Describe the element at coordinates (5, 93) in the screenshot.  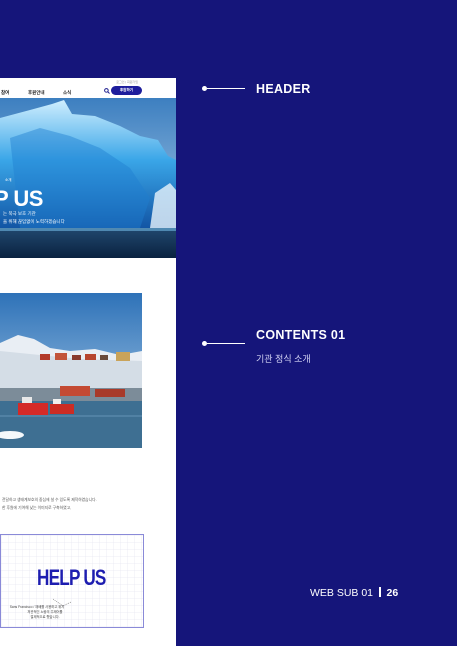
I see `nav-item-participate: 참여` at that location.